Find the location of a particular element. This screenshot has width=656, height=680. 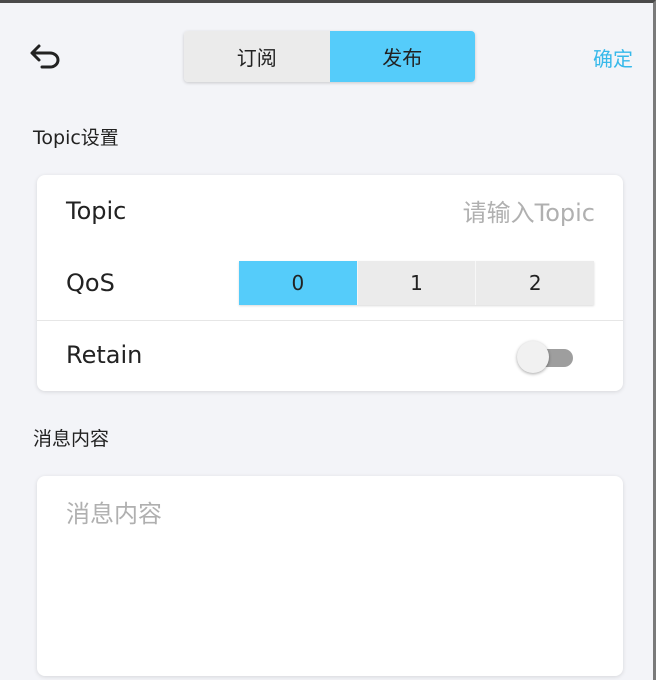

qos-selector: 0 1 2 is located at coordinates (417, 283).